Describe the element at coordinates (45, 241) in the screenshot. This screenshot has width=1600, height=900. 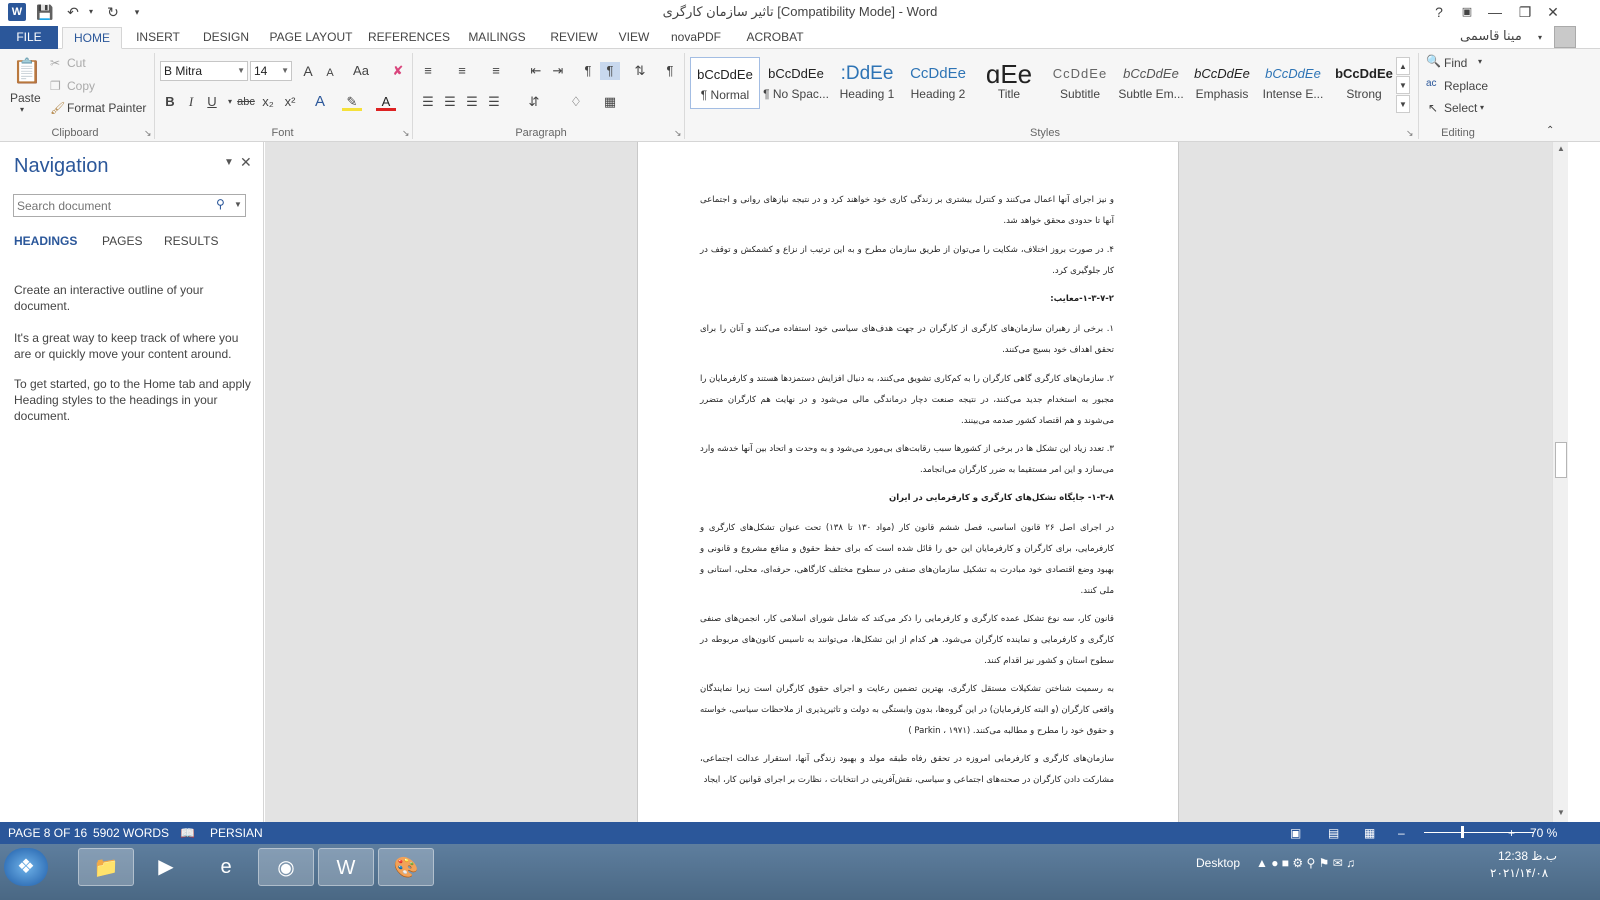
I see `tab-headings: HEADINGS` at that location.